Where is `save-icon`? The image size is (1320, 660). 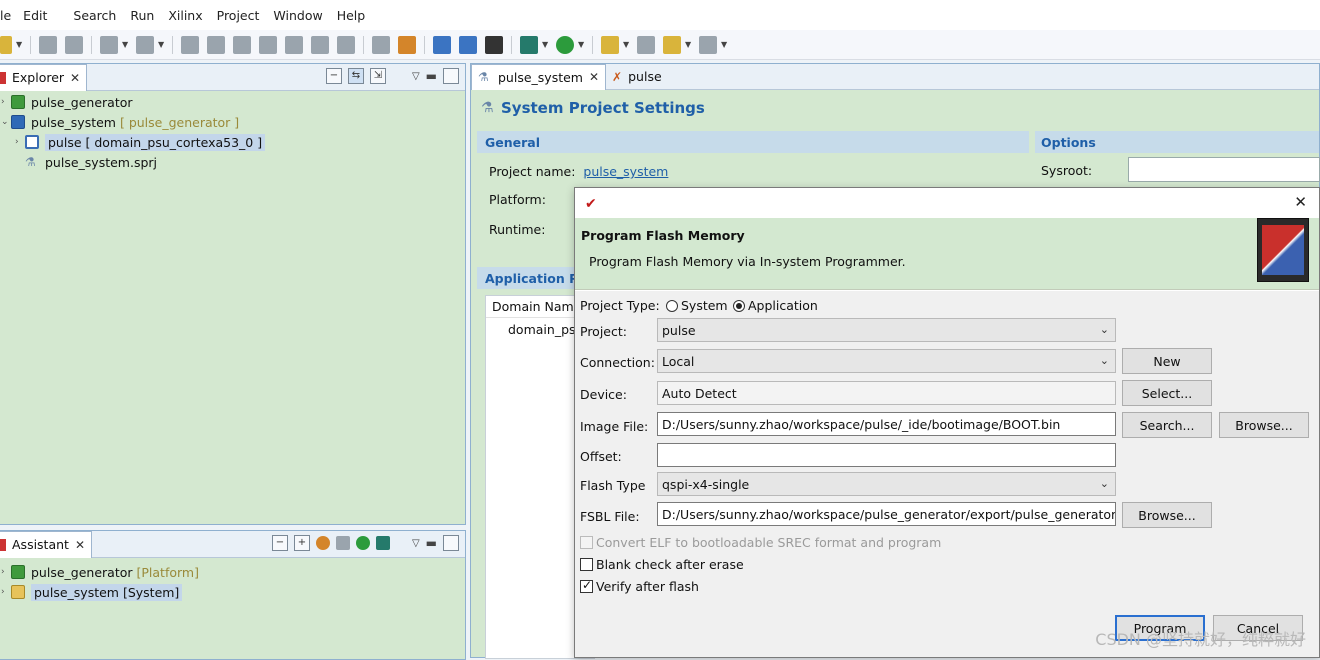 save-icon is located at coordinates (48, 44).